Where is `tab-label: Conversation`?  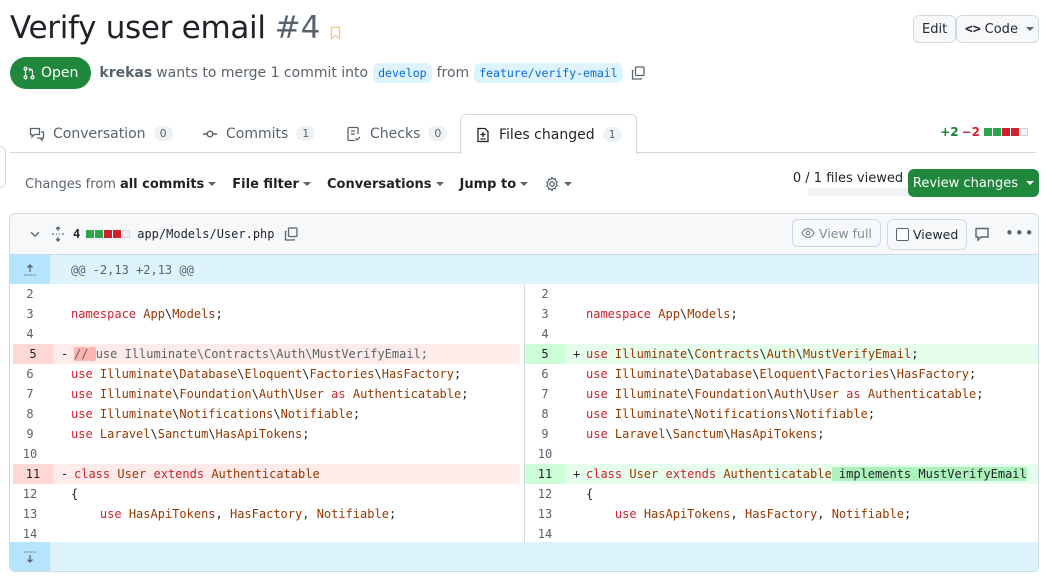 tab-label: Conversation is located at coordinates (99, 133).